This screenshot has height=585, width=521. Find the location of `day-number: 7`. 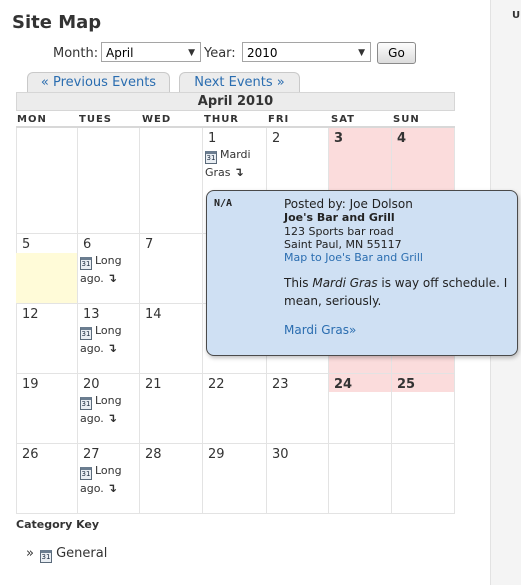

day-number: 7 is located at coordinates (149, 244).